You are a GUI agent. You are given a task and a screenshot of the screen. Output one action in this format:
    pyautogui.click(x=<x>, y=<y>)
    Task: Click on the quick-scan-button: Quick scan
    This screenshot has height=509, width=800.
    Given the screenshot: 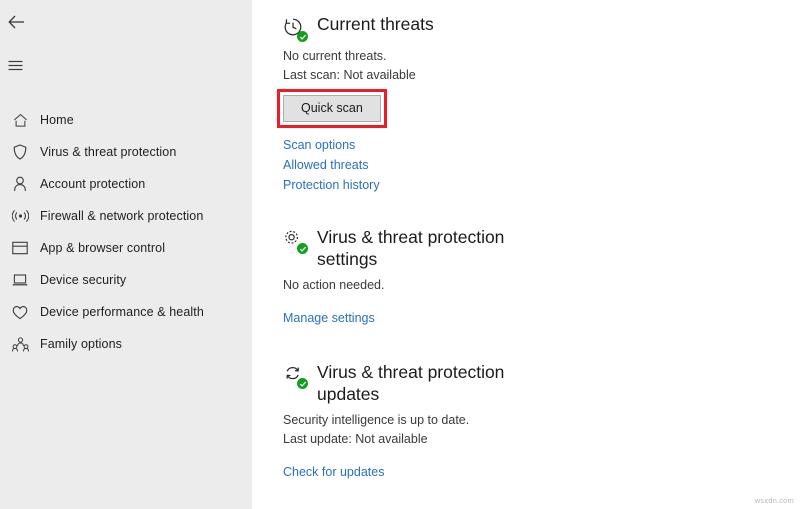 What is the action you would take?
    pyautogui.click(x=332, y=108)
    